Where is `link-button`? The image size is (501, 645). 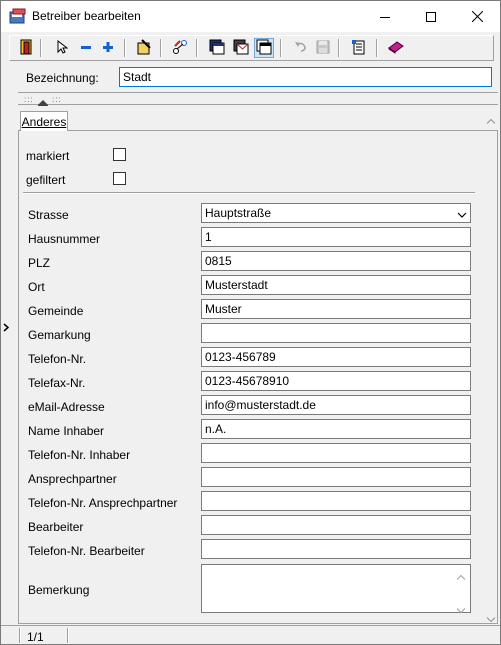
link-button is located at coordinates (180, 48).